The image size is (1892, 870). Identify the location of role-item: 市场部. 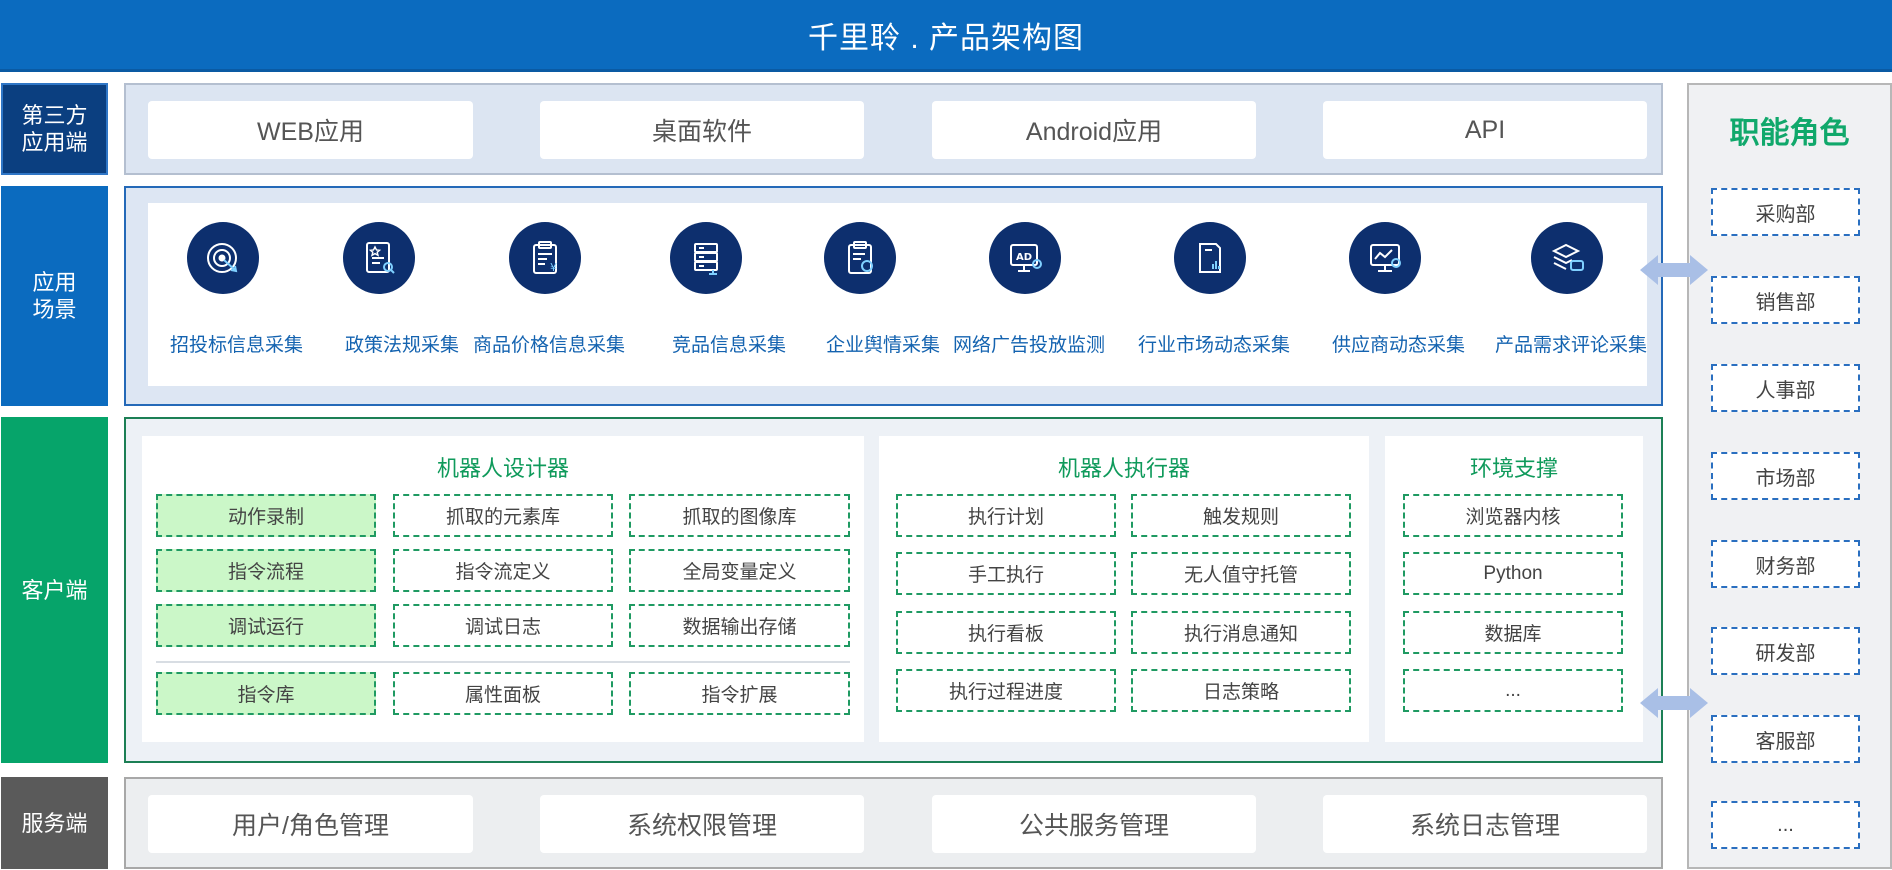
(1785, 476).